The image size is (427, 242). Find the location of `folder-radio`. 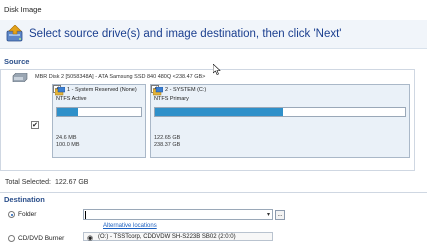

folder-radio is located at coordinates (11, 214).